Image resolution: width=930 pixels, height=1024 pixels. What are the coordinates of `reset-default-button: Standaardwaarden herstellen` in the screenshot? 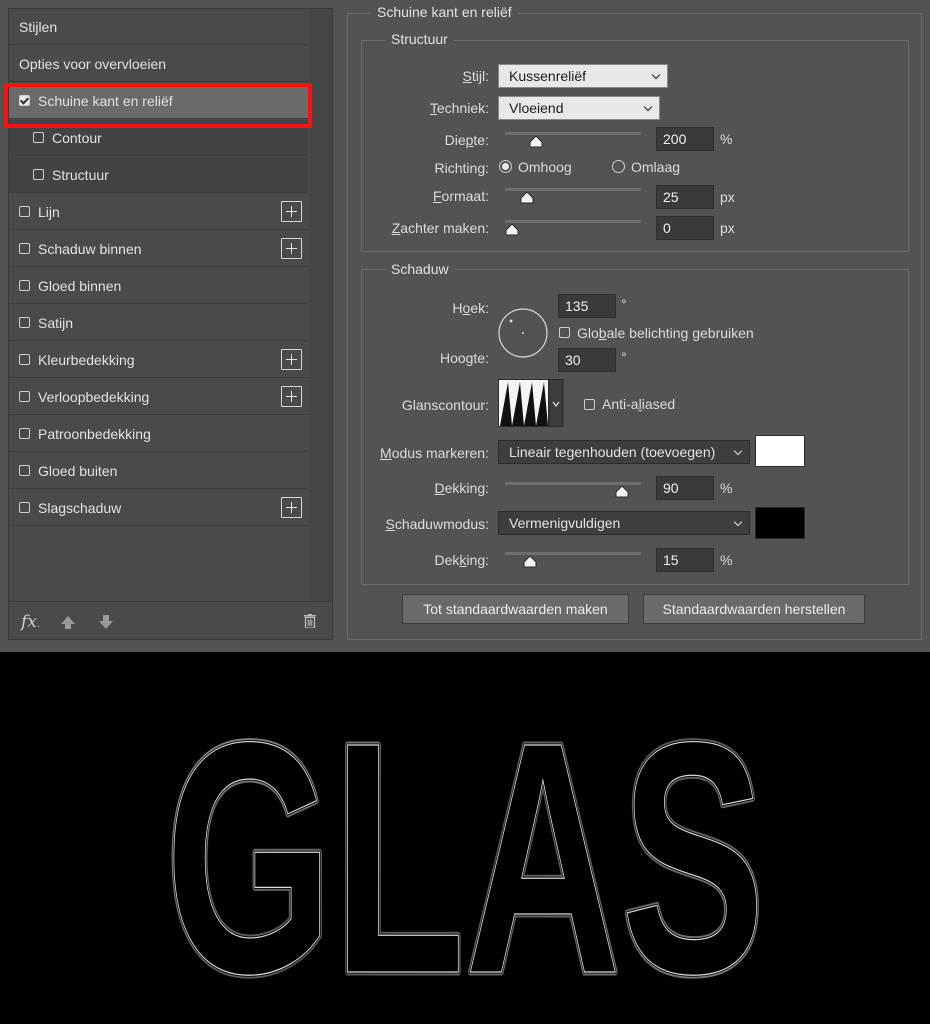 It's located at (754, 609).